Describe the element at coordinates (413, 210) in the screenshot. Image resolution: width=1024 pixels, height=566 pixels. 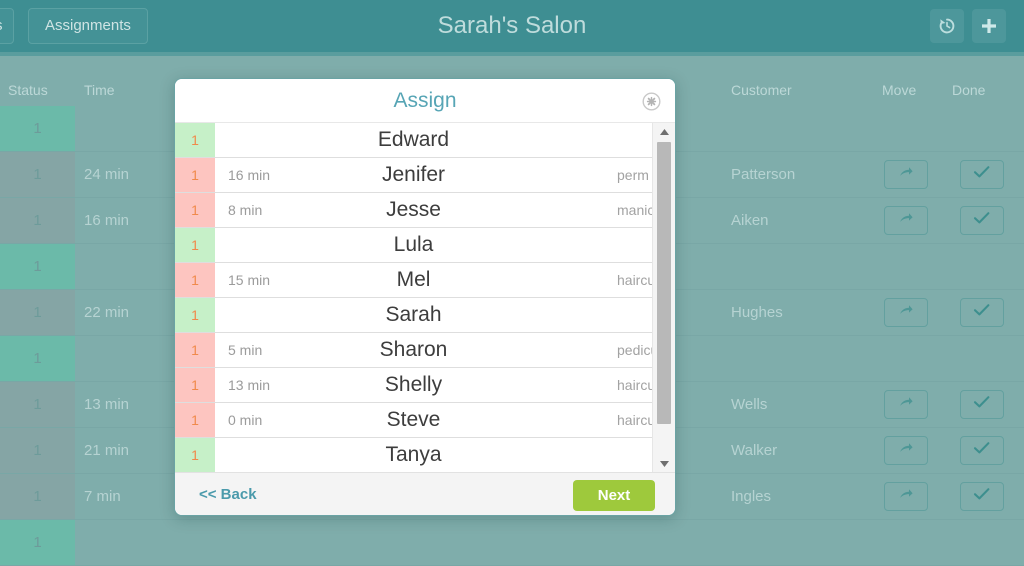
I see `staff-list-item: Jesse18 minmanicure` at that location.